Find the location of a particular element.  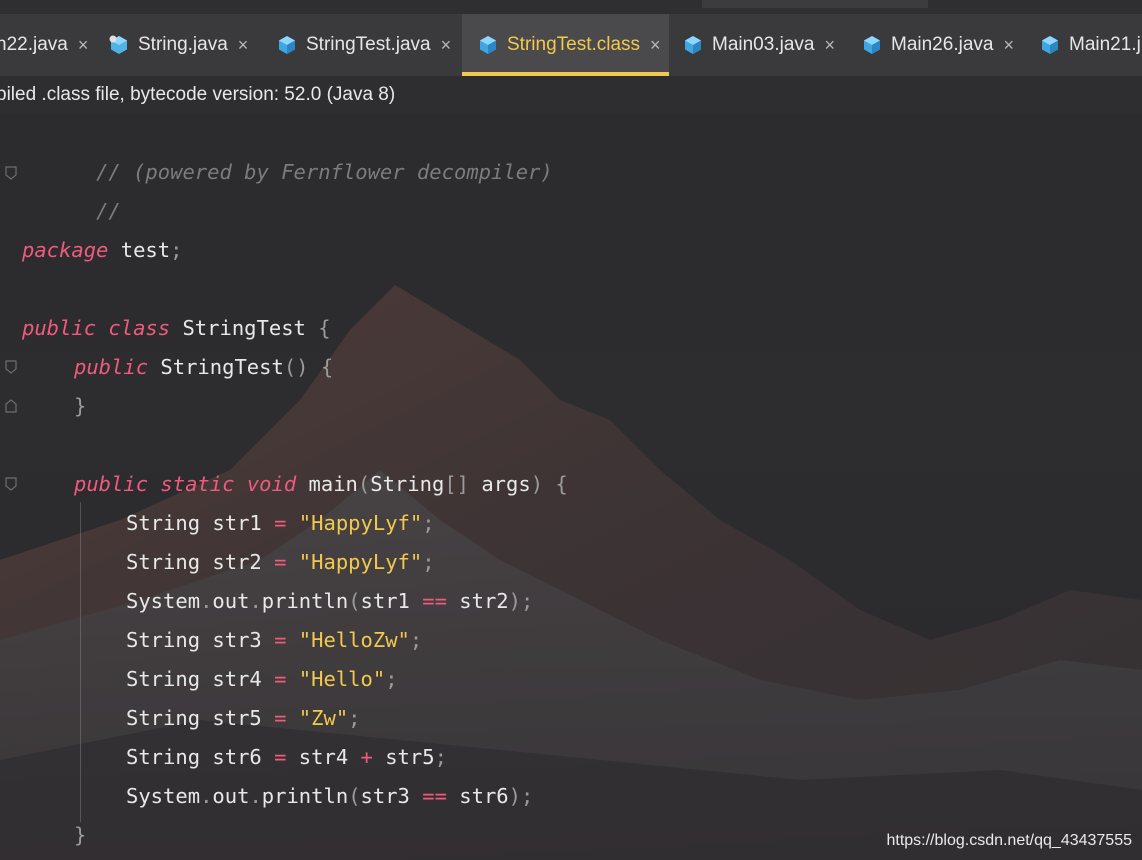

search-everywhere-box is located at coordinates (815, 4).